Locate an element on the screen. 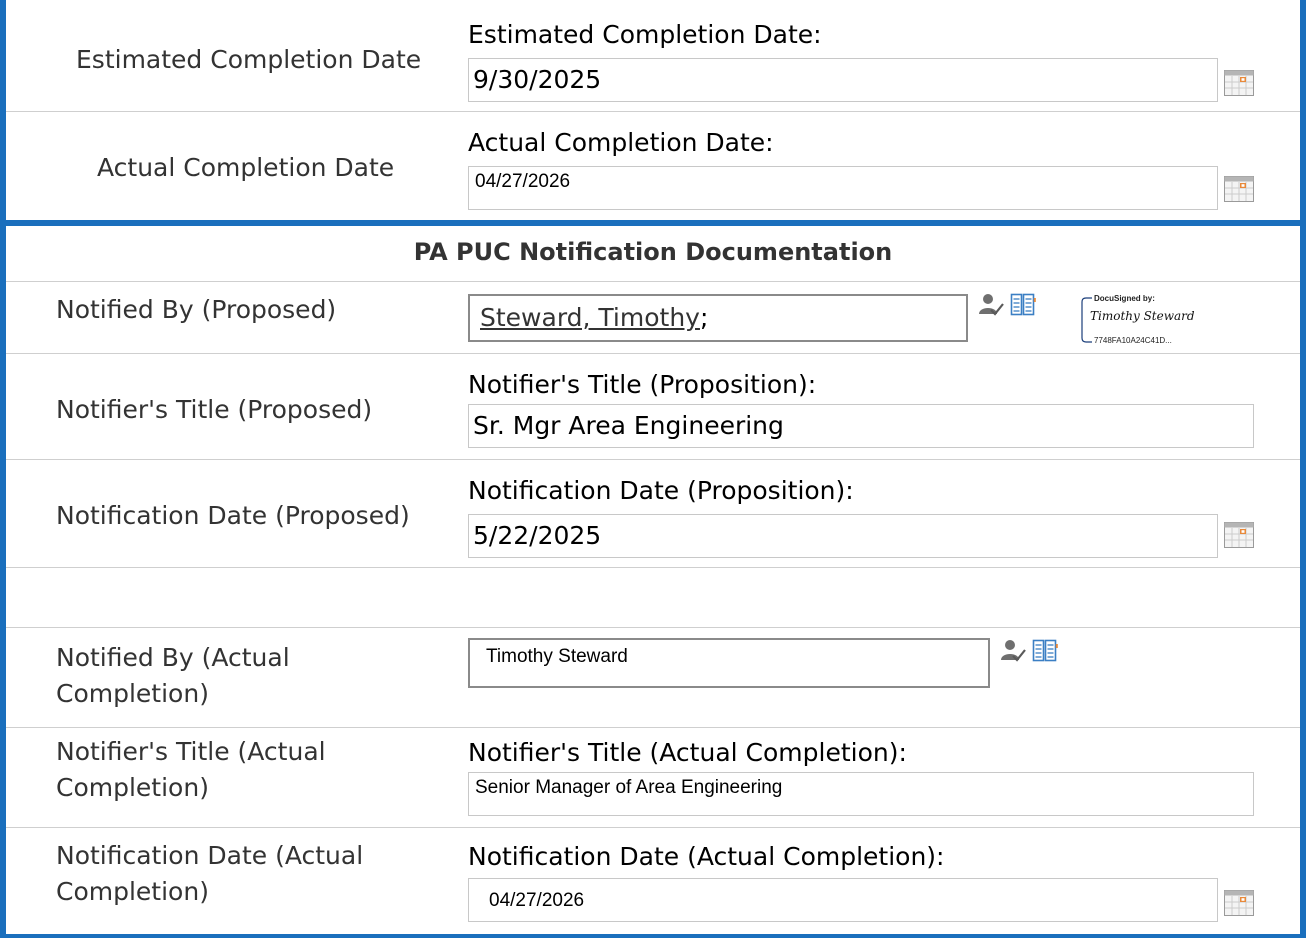 The image size is (1306, 938). notified-by-actual-field: Timothy Steward is located at coordinates (729, 663).